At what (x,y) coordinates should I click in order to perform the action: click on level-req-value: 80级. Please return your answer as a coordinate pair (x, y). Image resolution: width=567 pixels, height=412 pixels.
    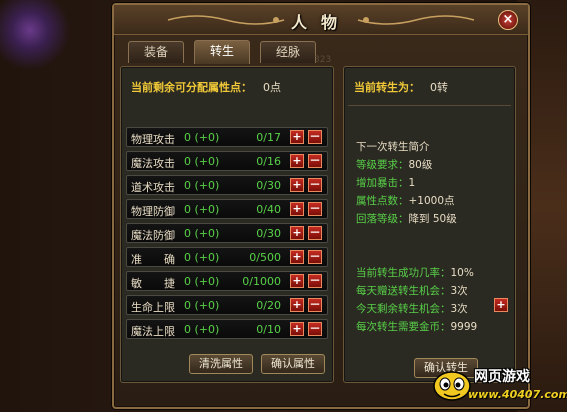
    Looking at the image, I should click on (420, 165).